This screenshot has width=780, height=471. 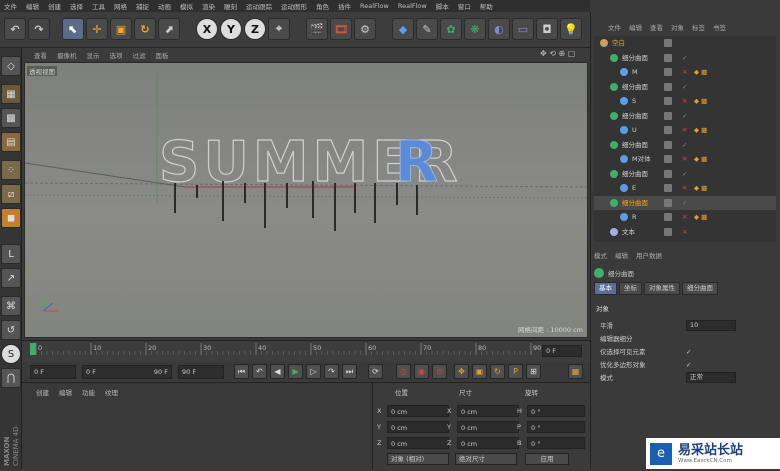 What do you see at coordinates (11, 194) in the screenshot?
I see `edges-mode-icon: ⧄` at bounding box center [11, 194].